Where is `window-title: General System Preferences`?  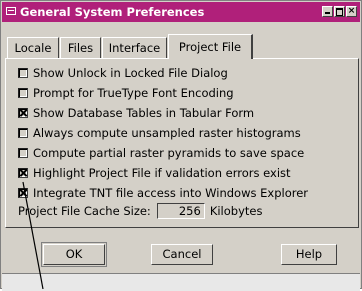
window-title: General System Preferences is located at coordinates (112, 12).